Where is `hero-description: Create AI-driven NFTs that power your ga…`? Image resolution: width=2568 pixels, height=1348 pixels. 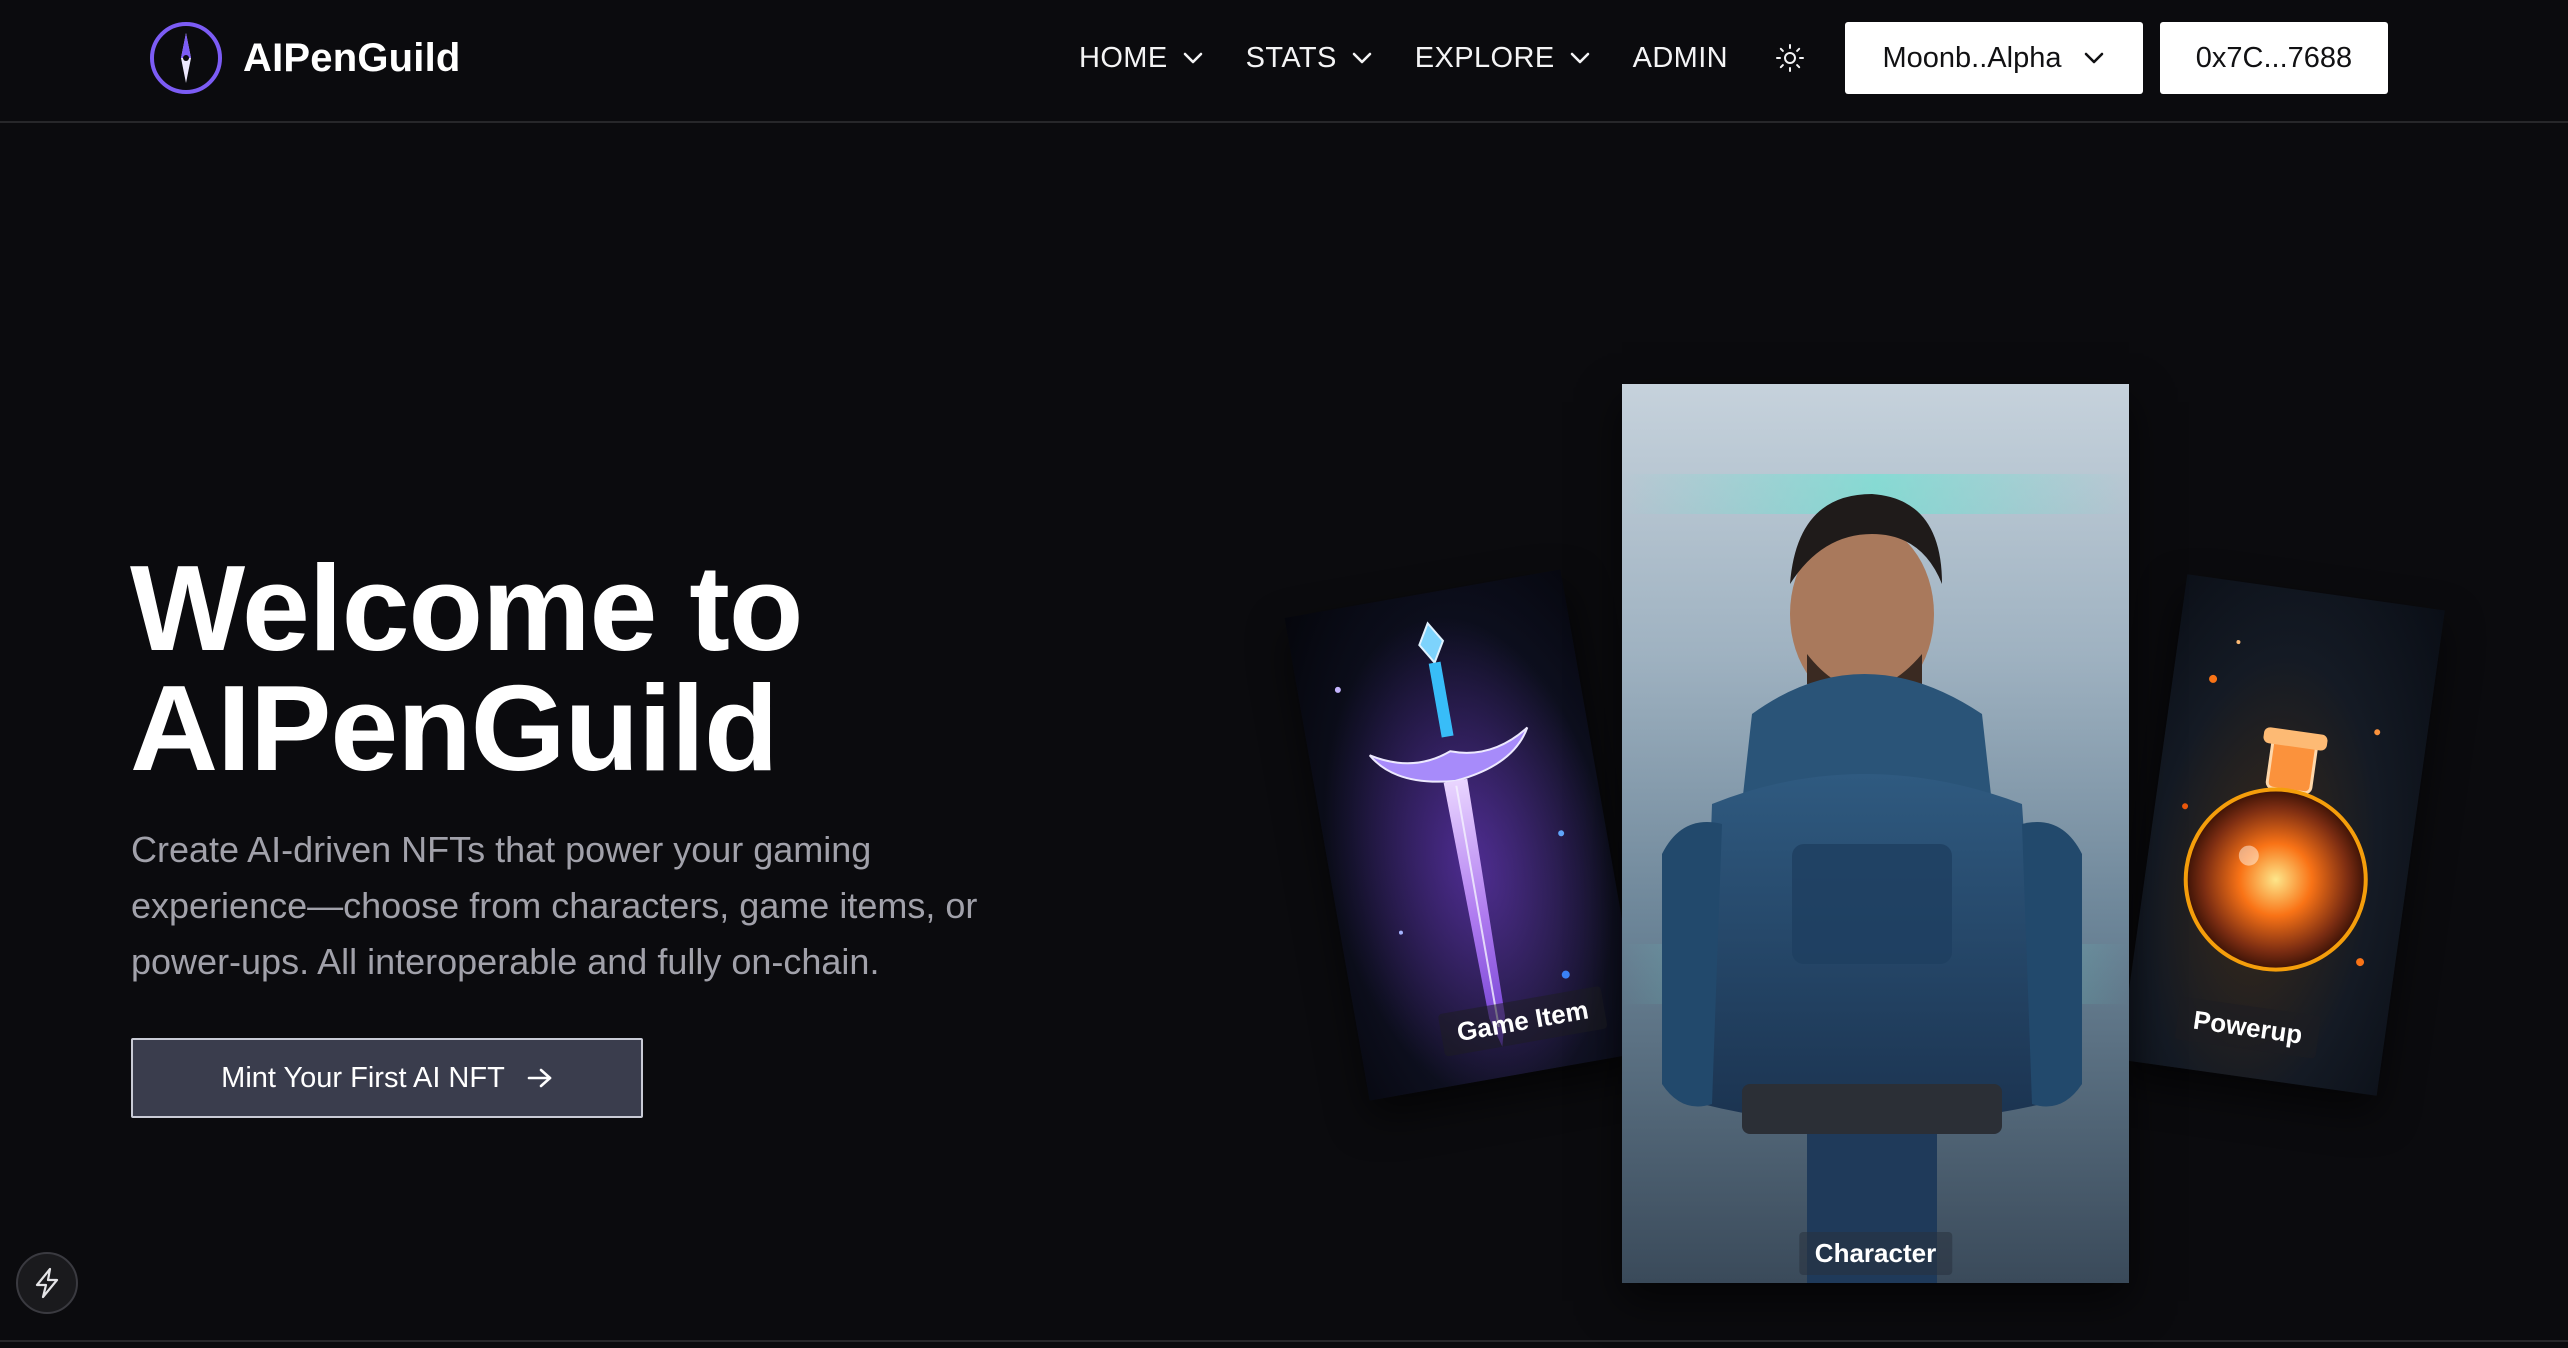
hero-description: Create AI-driven NFTs that power your ga… is located at coordinates (554, 905).